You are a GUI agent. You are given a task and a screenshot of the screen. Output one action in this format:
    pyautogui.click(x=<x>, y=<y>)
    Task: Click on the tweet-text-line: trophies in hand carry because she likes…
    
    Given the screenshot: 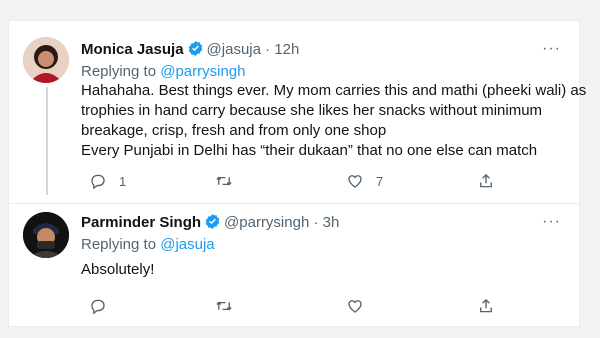 What is the action you would take?
    pyautogui.click(x=312, y=110)
    